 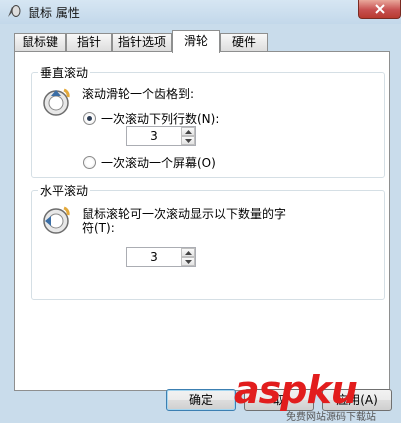 I want to click on chars-down-button, so click(x=188, y=261).